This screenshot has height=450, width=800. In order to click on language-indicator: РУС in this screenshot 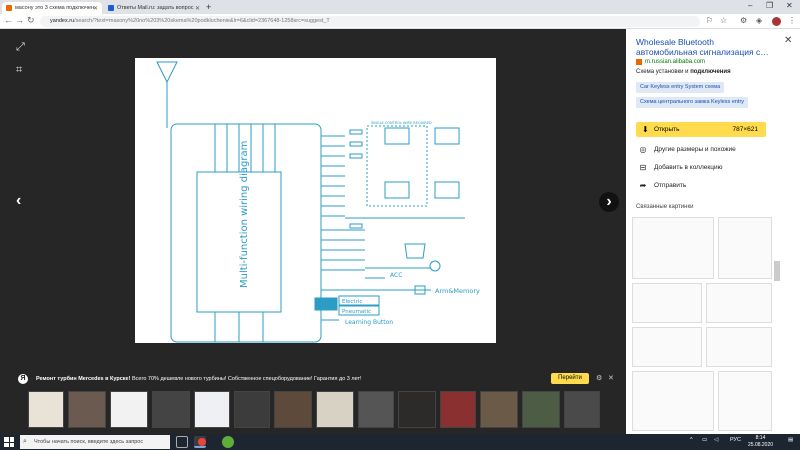, I will do `click(735, 440)`.